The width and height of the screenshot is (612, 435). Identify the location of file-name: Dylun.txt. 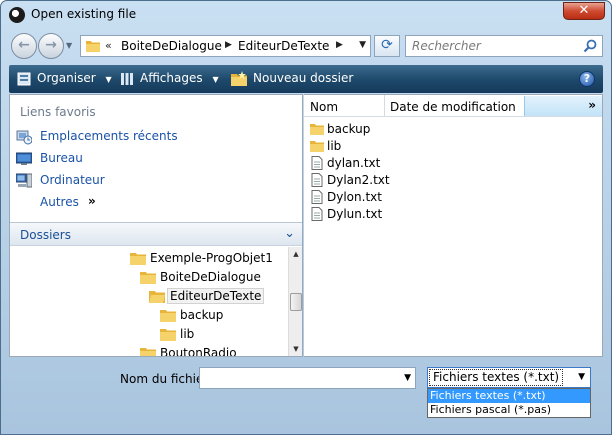
(355, 214).